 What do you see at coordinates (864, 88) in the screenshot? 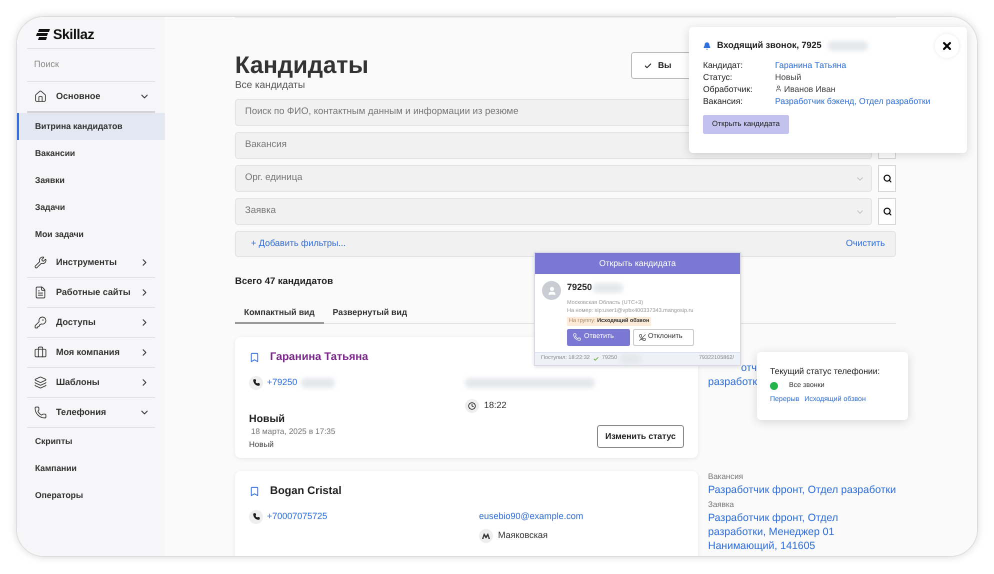
I see `handler-name: Иванов Иван` at bounding box center [864, 88].